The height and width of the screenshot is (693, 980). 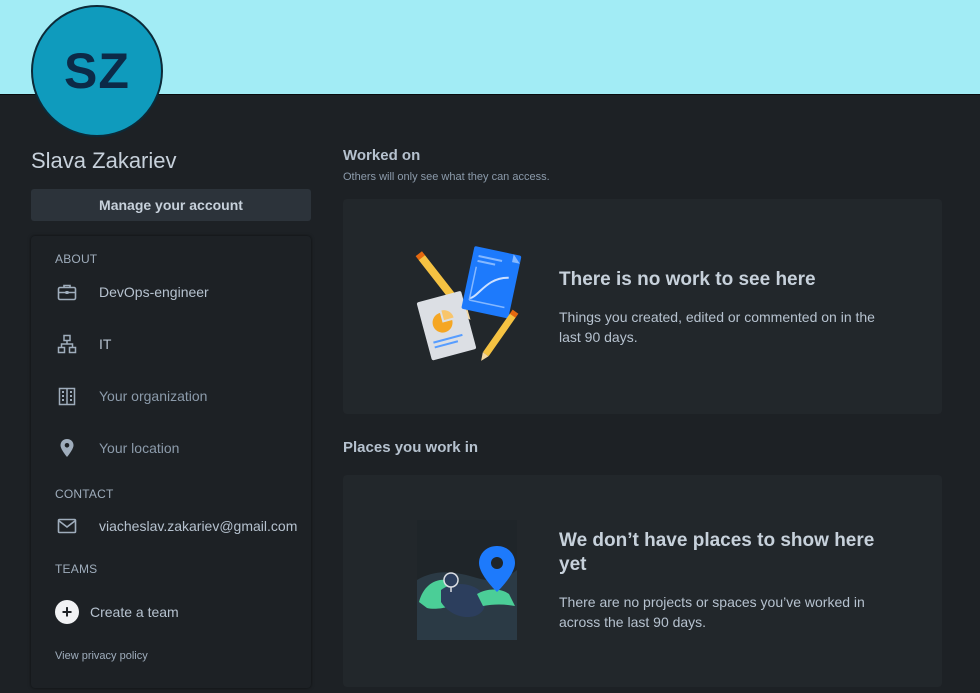 I want to click on about-section-title: ABOUT, so click(x=76, y=259).